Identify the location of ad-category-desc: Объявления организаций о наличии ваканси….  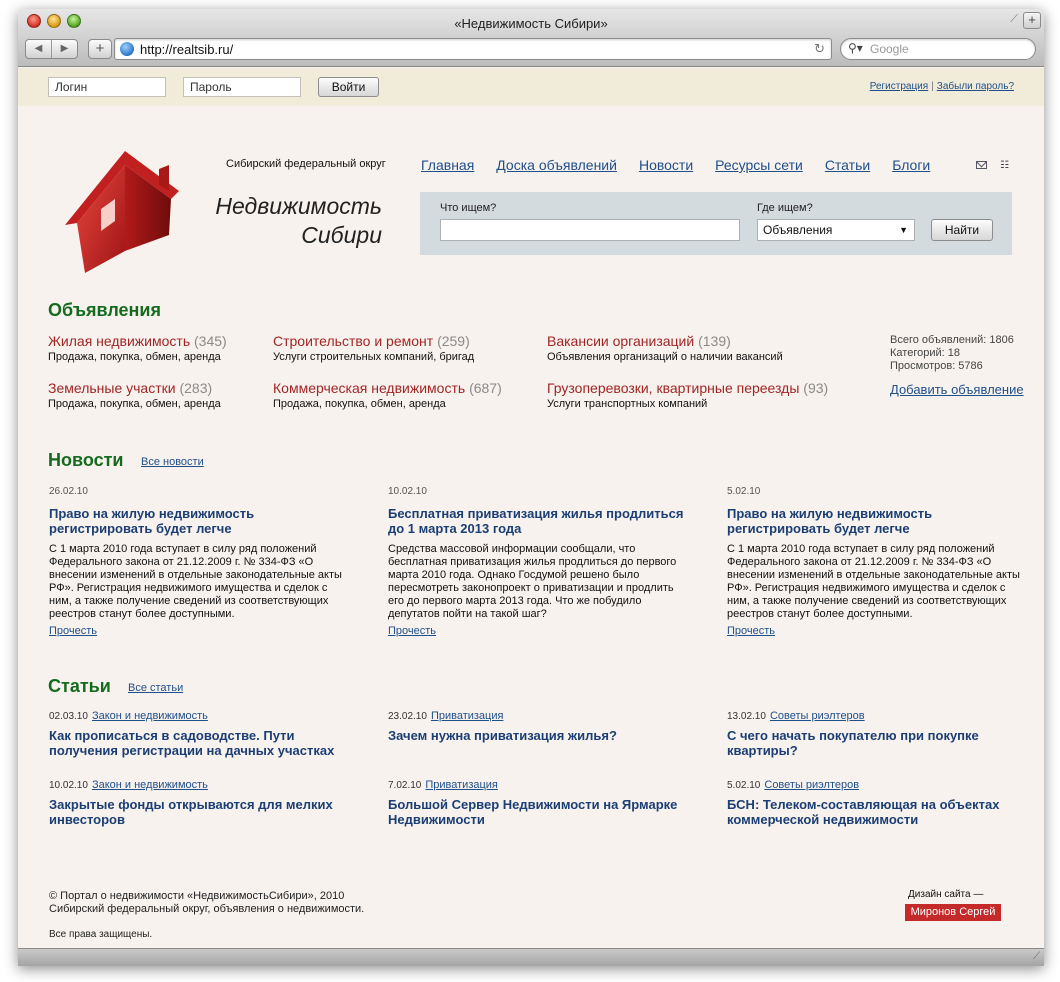
(665, 357).